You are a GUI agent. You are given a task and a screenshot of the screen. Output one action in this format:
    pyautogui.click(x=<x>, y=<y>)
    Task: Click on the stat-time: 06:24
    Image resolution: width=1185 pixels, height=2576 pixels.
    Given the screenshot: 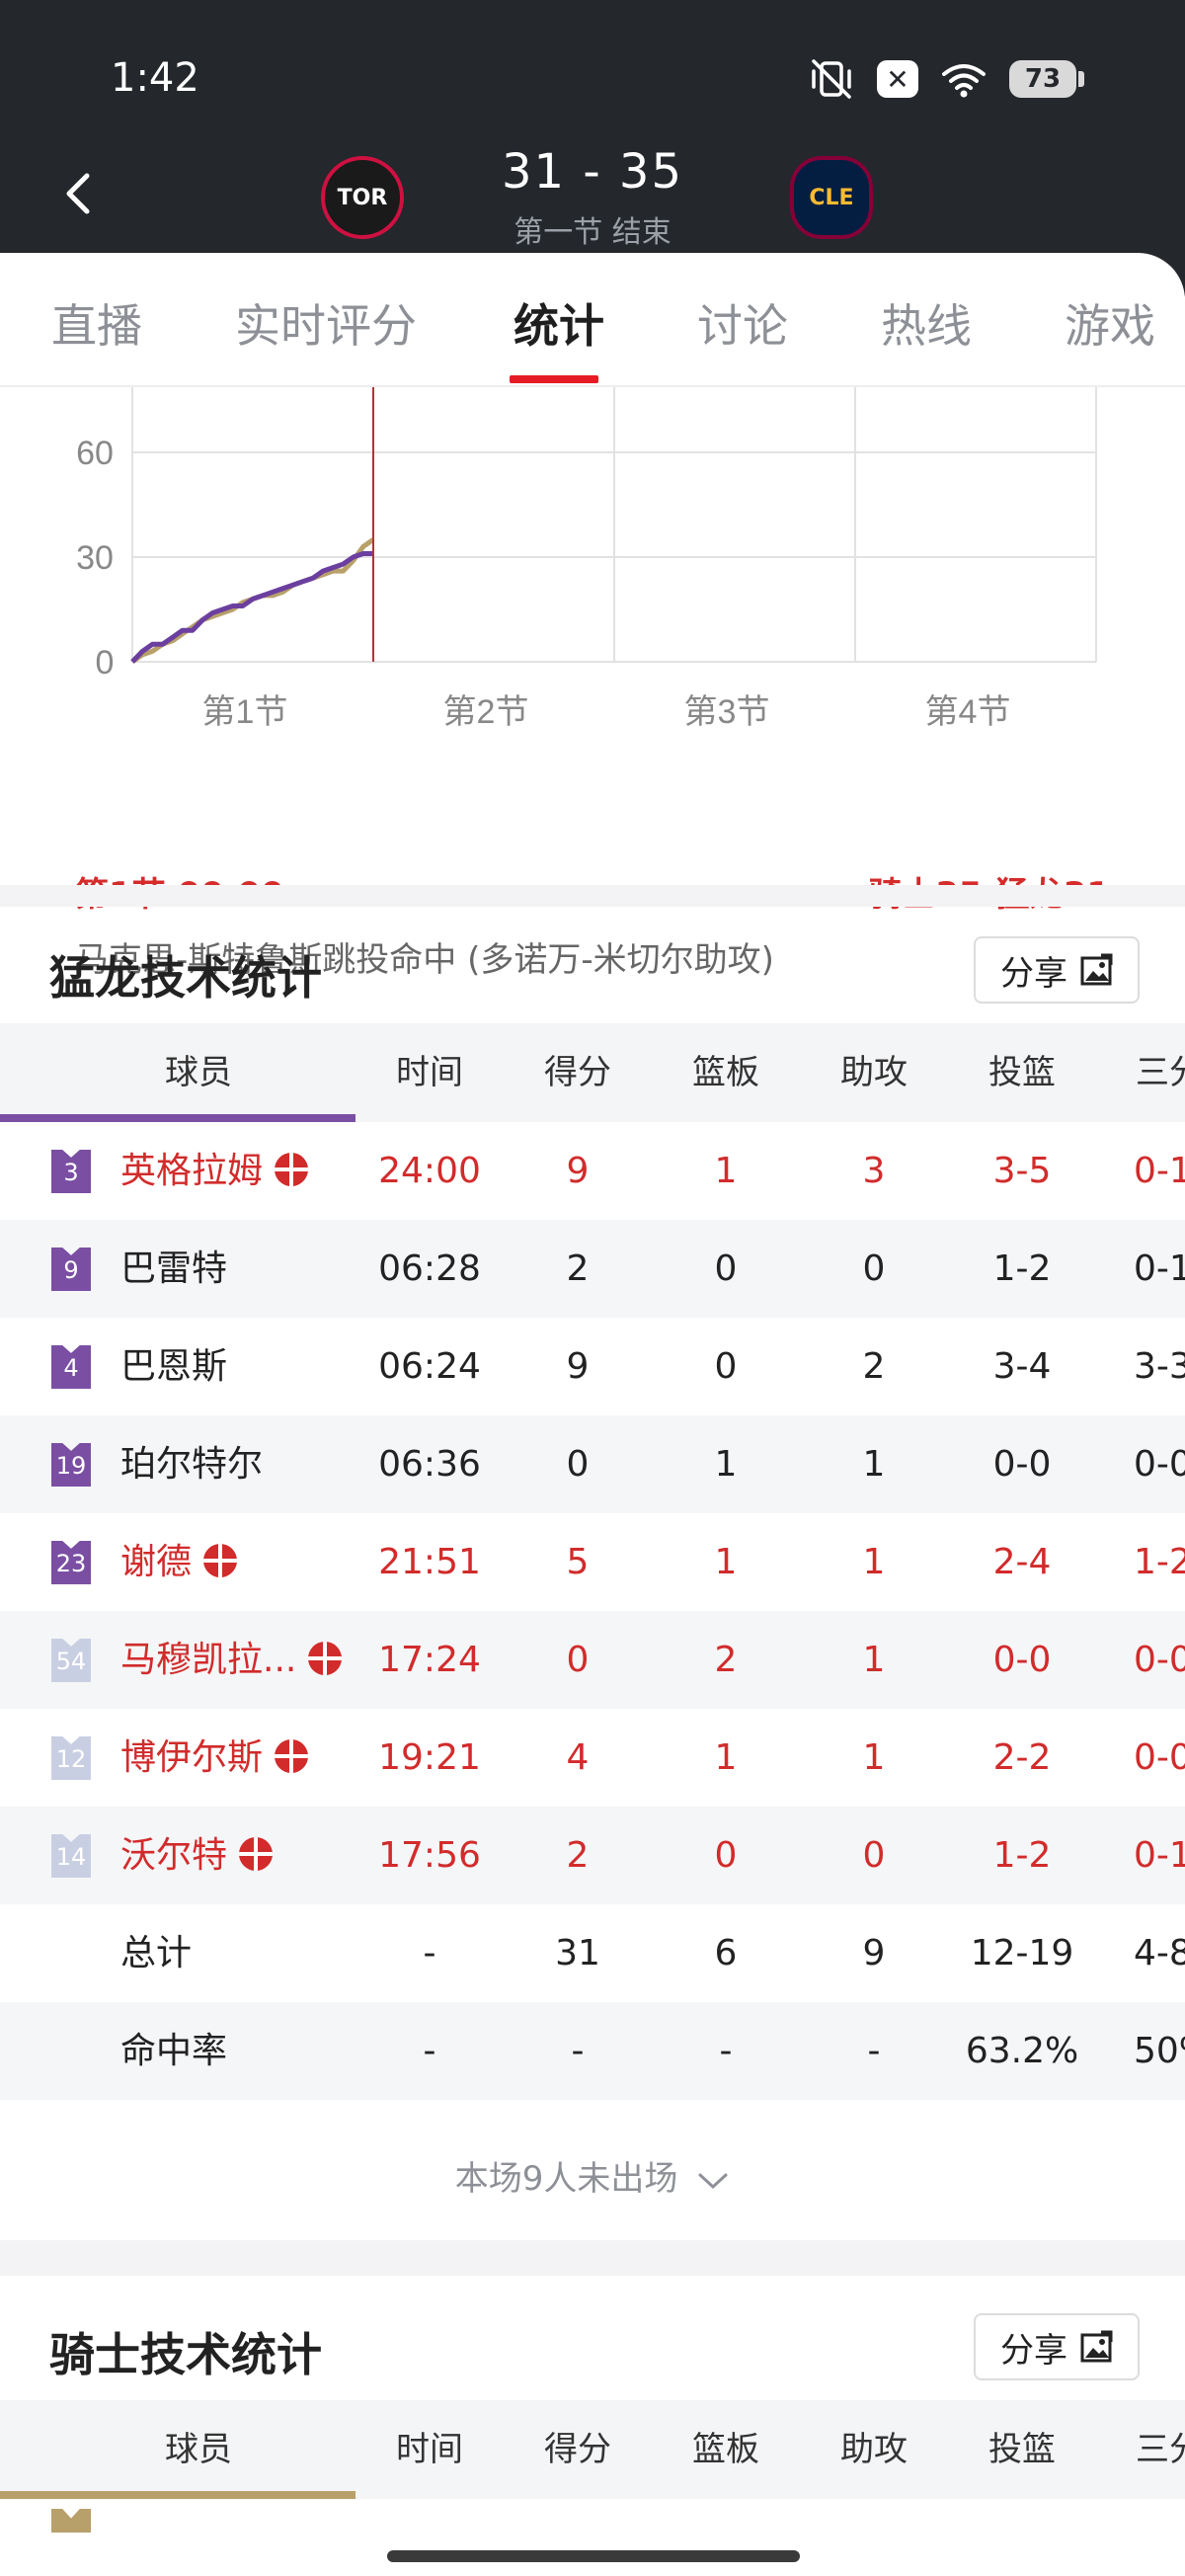 What is the action you would take?
    pyautogui.click(x=429, y=1366)
    